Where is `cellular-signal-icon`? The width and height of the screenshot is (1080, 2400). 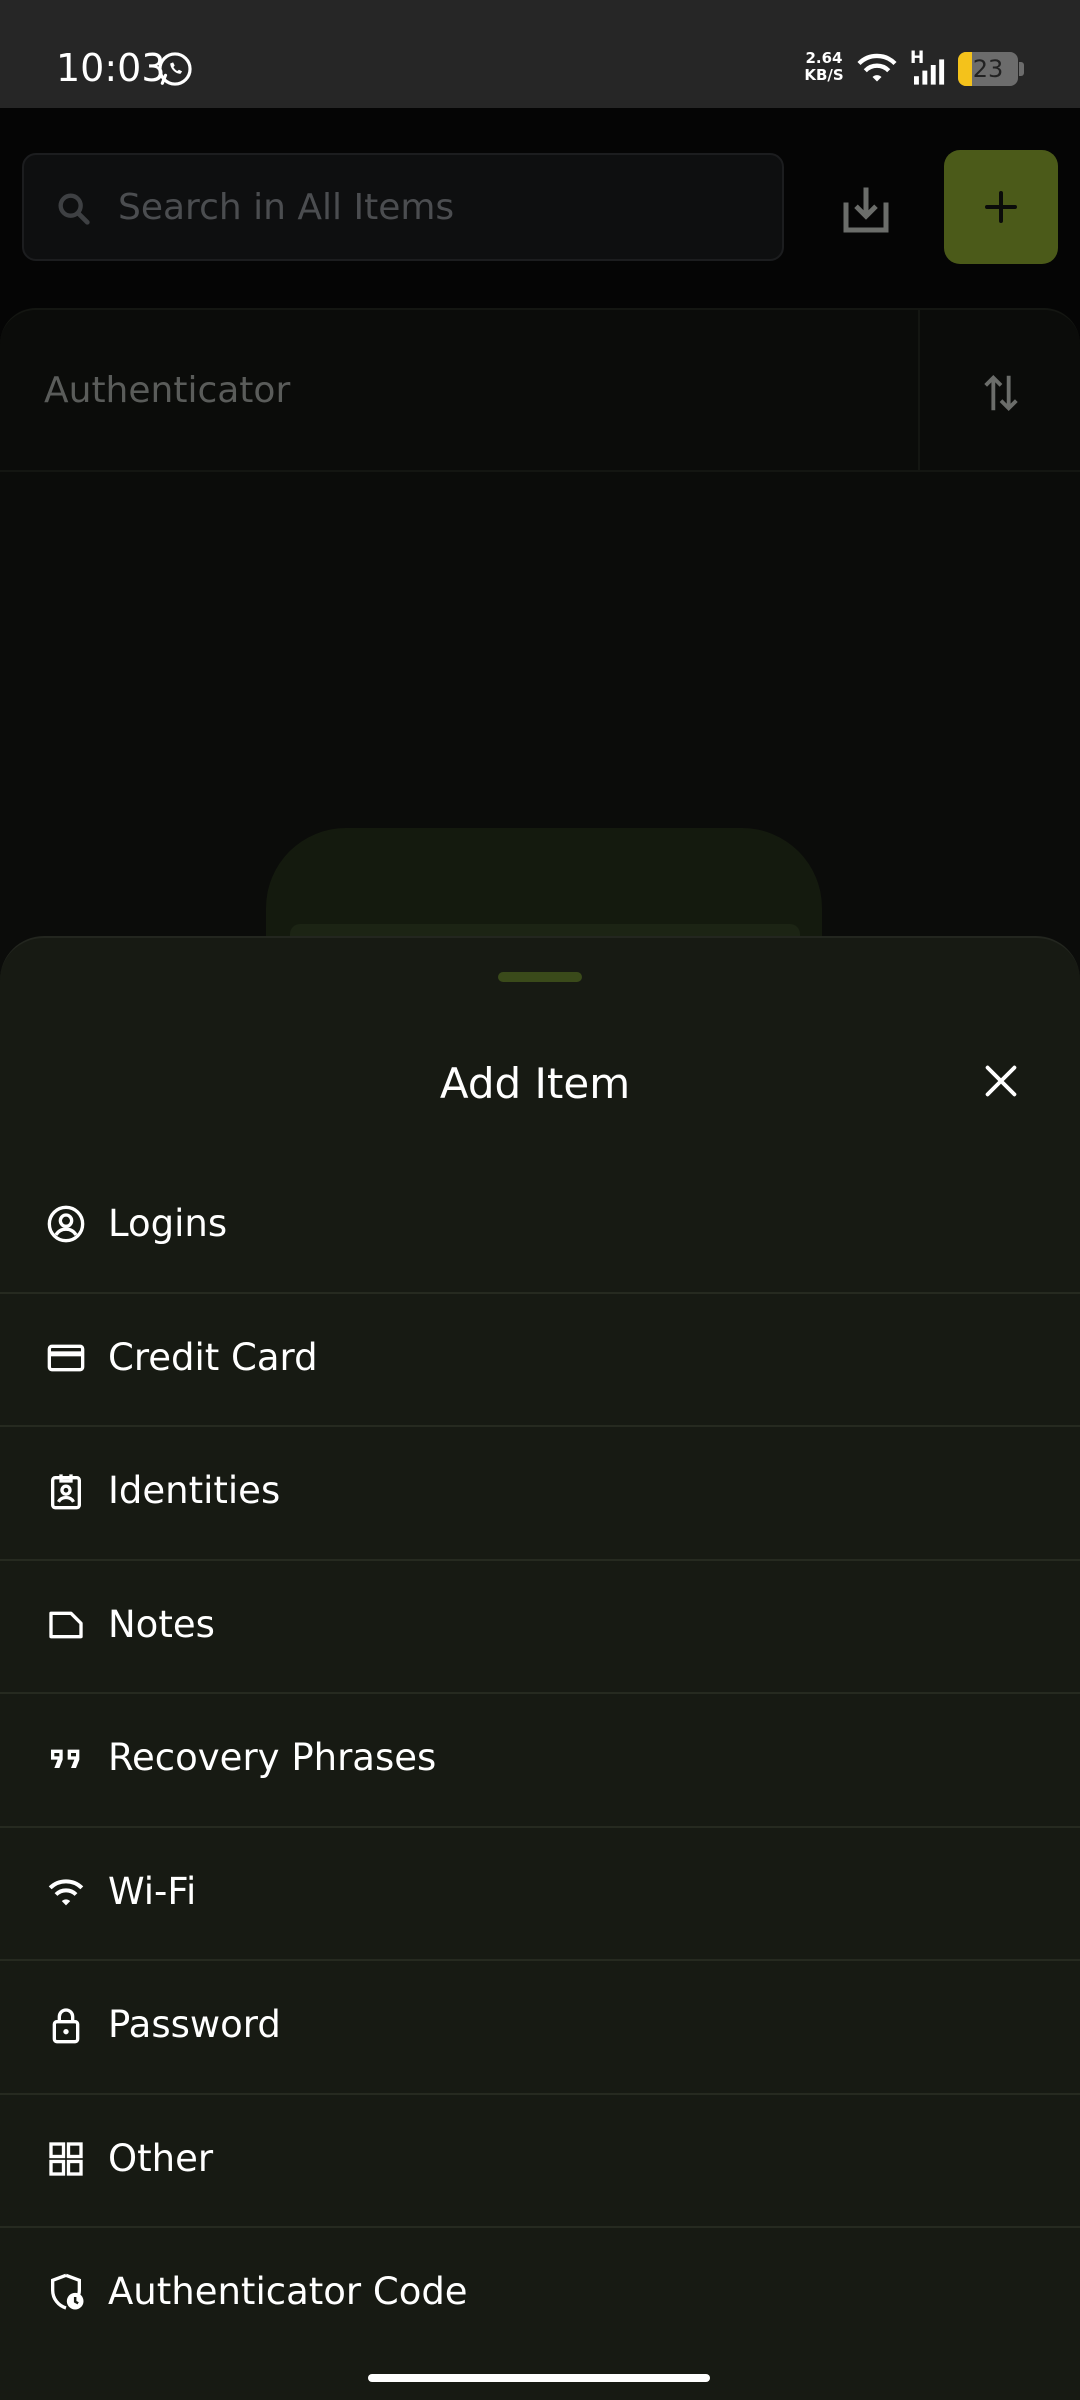
cellular-signal-icon is located at coordinates (929, 72).